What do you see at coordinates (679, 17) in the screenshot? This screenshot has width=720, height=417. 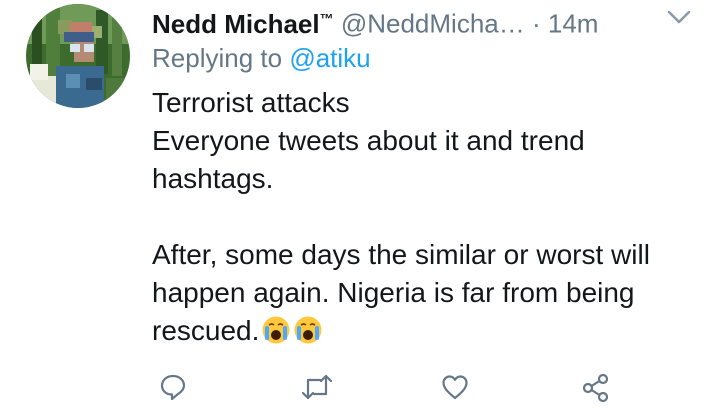 I see `chevron-down-icon` at bounding box center [679, 17].